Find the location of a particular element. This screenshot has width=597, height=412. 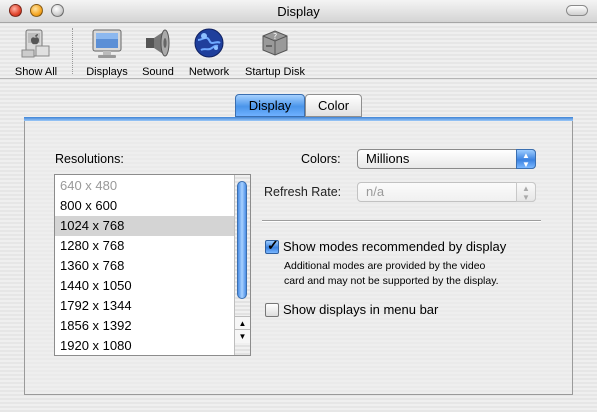

show-recommended-label: Show modes recommended by display is located at coordinates (394, 246).